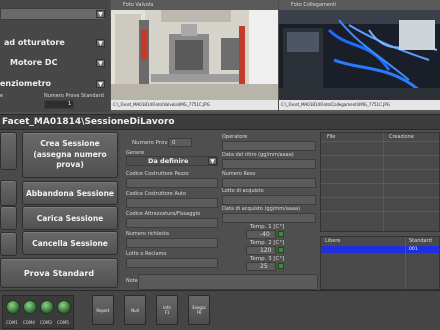 This screenshot has height=330, width=440. Describe the element at coordinates (258, 155) in the screenshot. I see `data-ritiro-label: Data del ritiro (gg/mm/aaaa)` at that location.